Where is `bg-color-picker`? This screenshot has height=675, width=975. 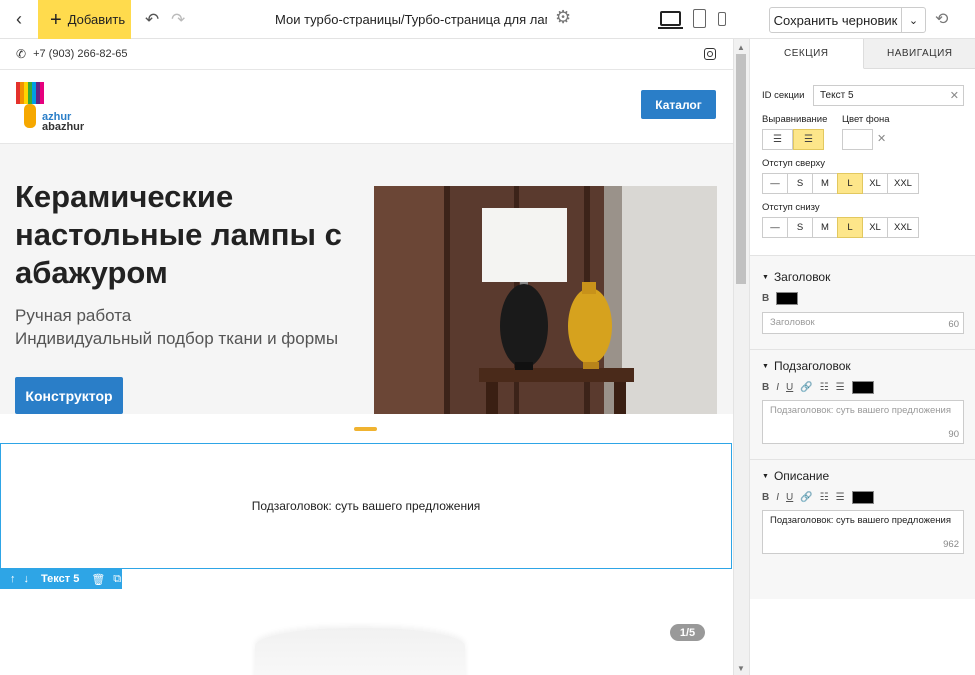
bg-color-picker is located at coordinates (857, 139).